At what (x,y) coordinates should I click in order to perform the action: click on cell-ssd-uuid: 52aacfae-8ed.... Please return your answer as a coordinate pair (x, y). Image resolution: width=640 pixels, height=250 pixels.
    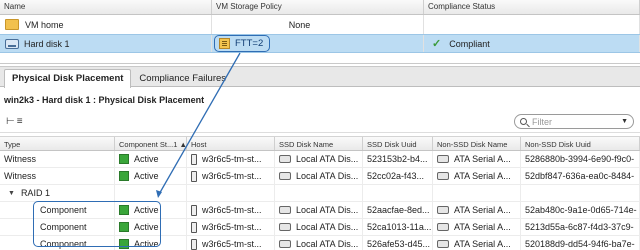
    Looking at the image, I should click on (398, 210).